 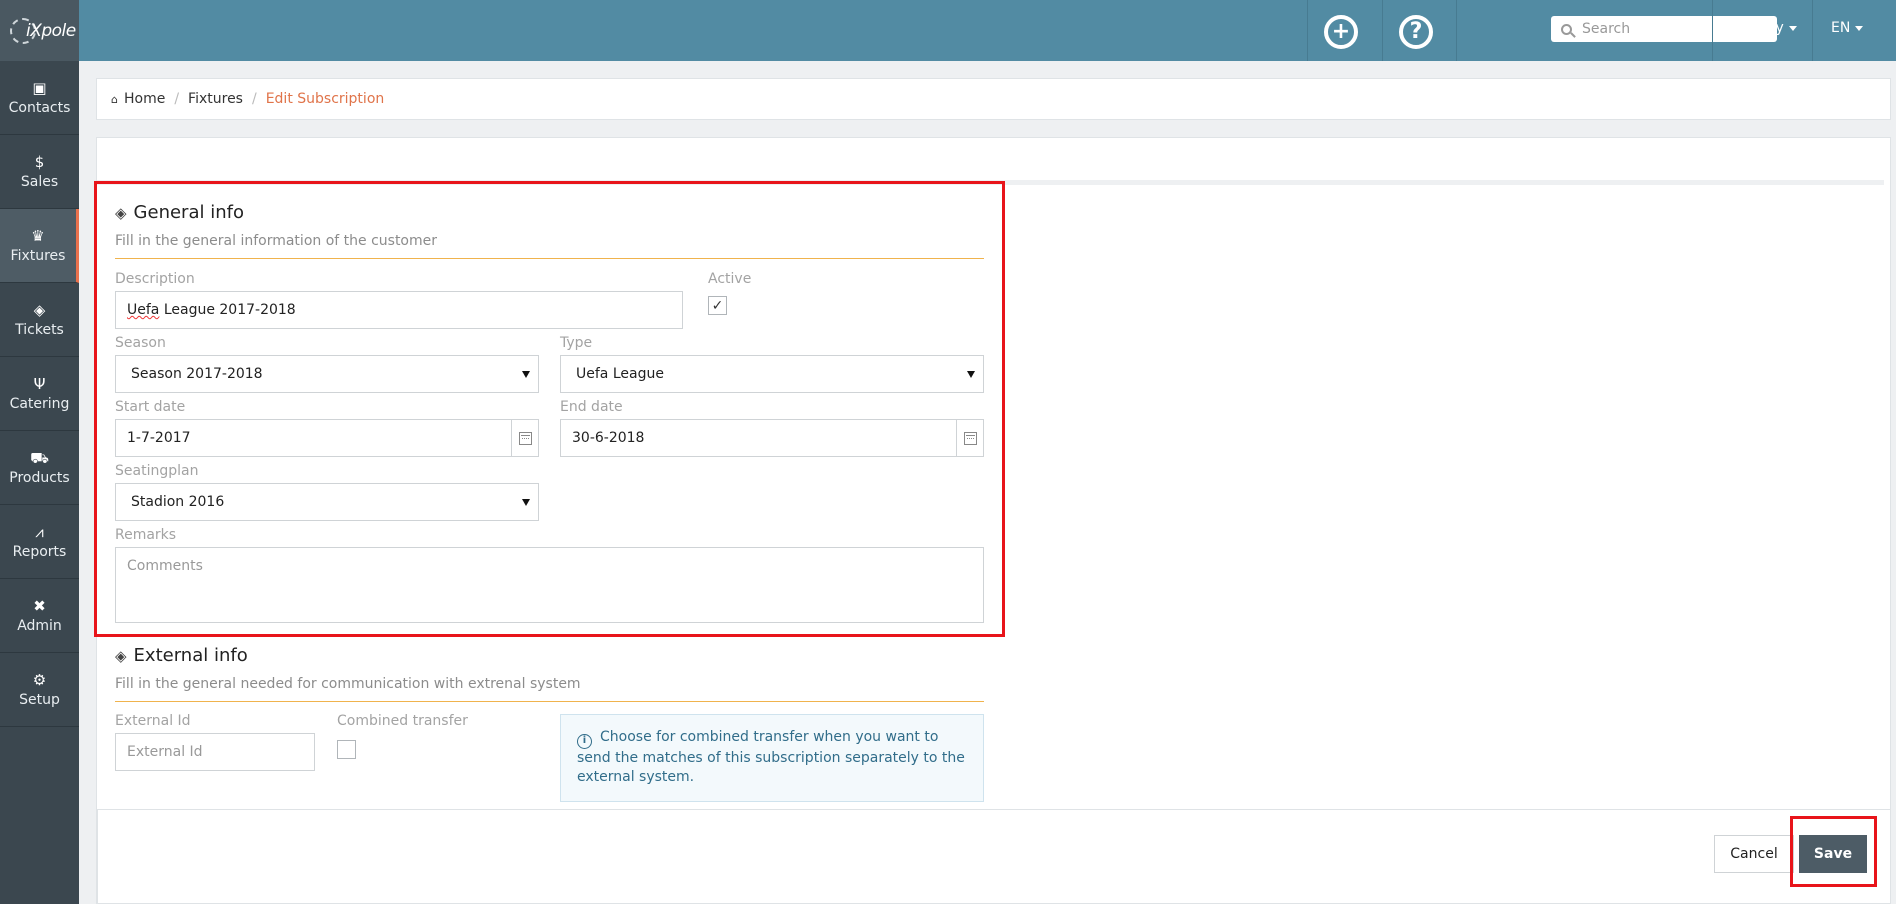 What do you see at coordinates (1841, 28) in the screenshot?
I see `language-code: EN` at bounding box center [1841, 28].